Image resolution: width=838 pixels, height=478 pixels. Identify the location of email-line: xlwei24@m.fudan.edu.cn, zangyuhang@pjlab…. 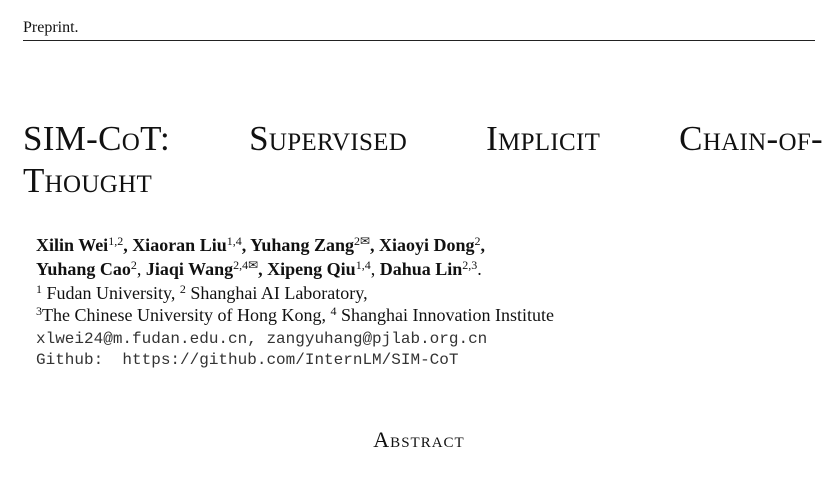
(416, 339).